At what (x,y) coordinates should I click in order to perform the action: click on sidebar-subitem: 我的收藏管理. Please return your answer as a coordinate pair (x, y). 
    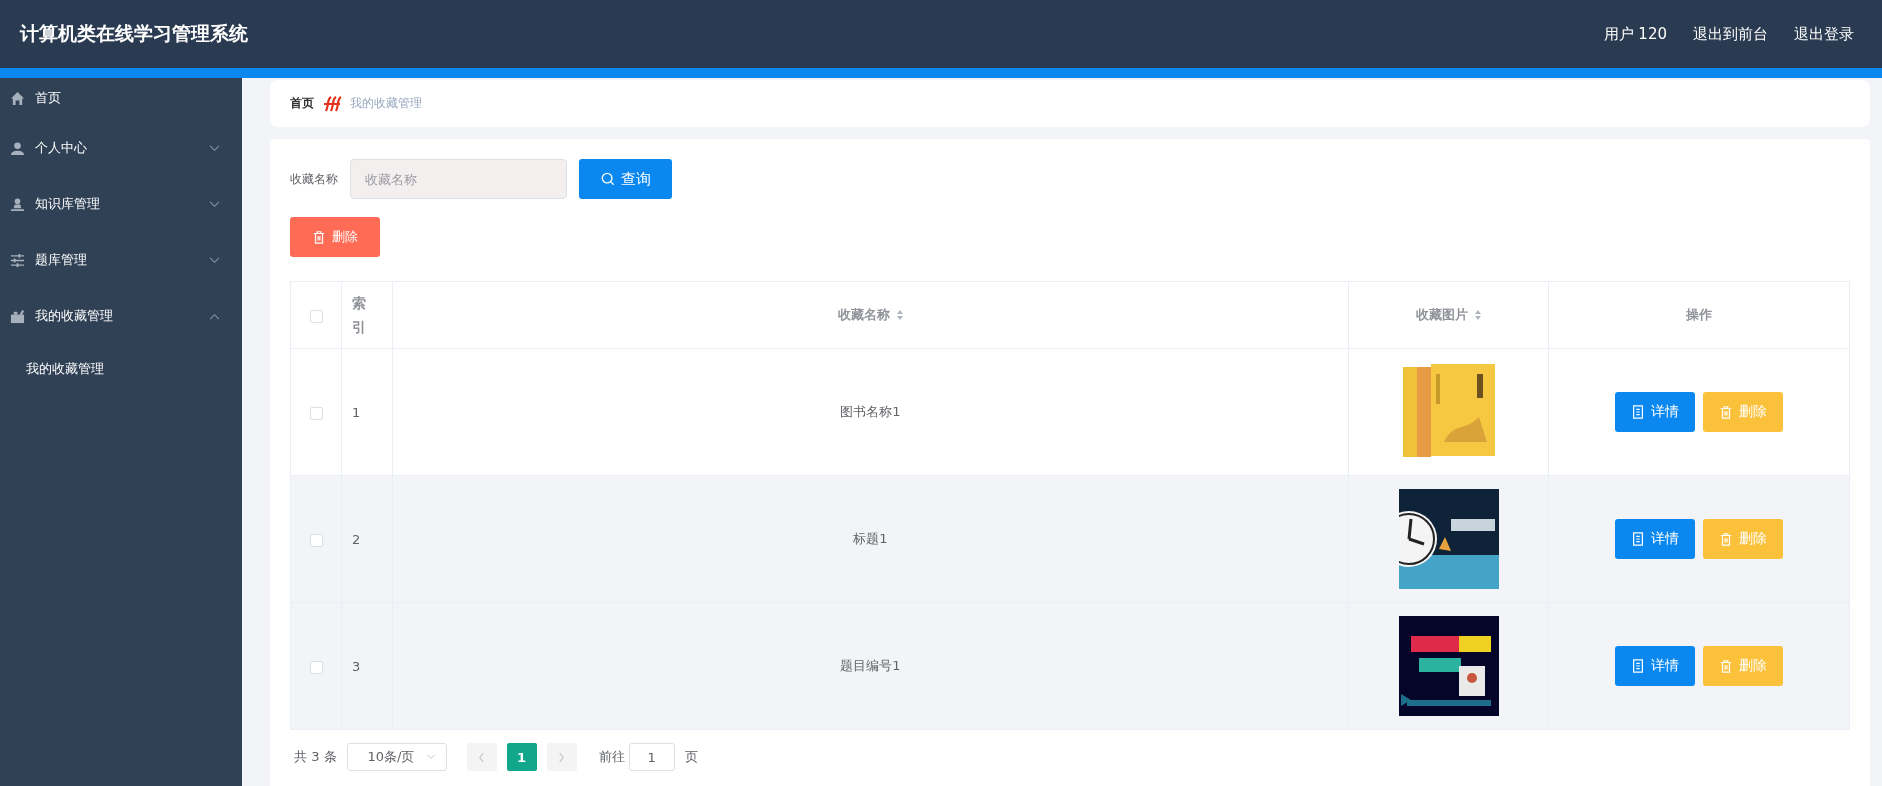
    Looking at the image, I should click on (121, 369).